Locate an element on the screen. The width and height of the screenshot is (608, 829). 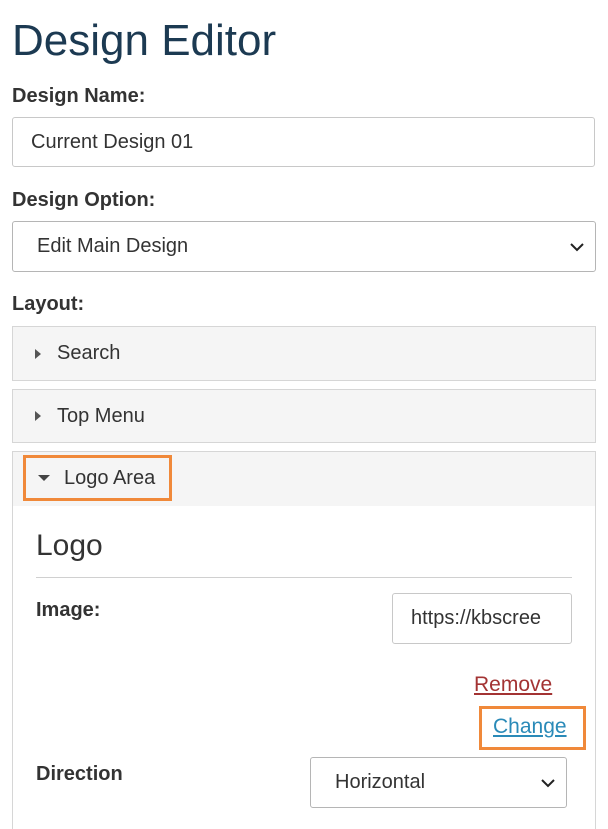
image-label: Image: is located at coordinates (68, 610).